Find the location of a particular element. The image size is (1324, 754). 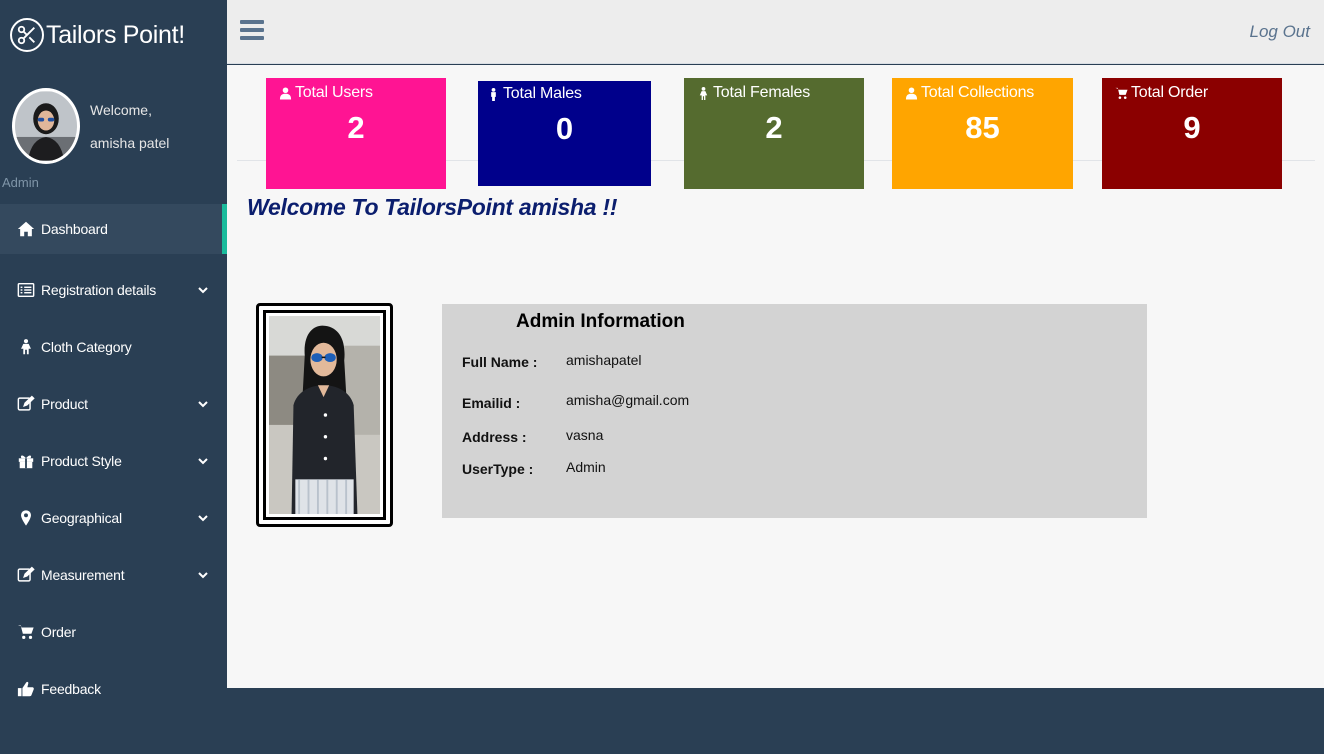

stat-label: Total Users is located at coordinates (334, 92).